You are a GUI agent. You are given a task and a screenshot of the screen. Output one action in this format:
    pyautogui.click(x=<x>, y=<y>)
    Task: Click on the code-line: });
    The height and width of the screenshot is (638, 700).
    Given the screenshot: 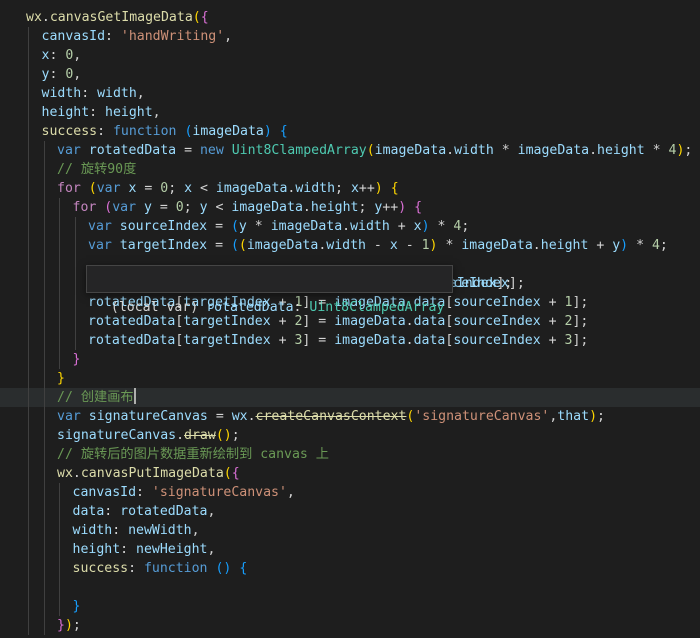 What is the action you would take?
    pyautogui.click(x=350, y=625)
    